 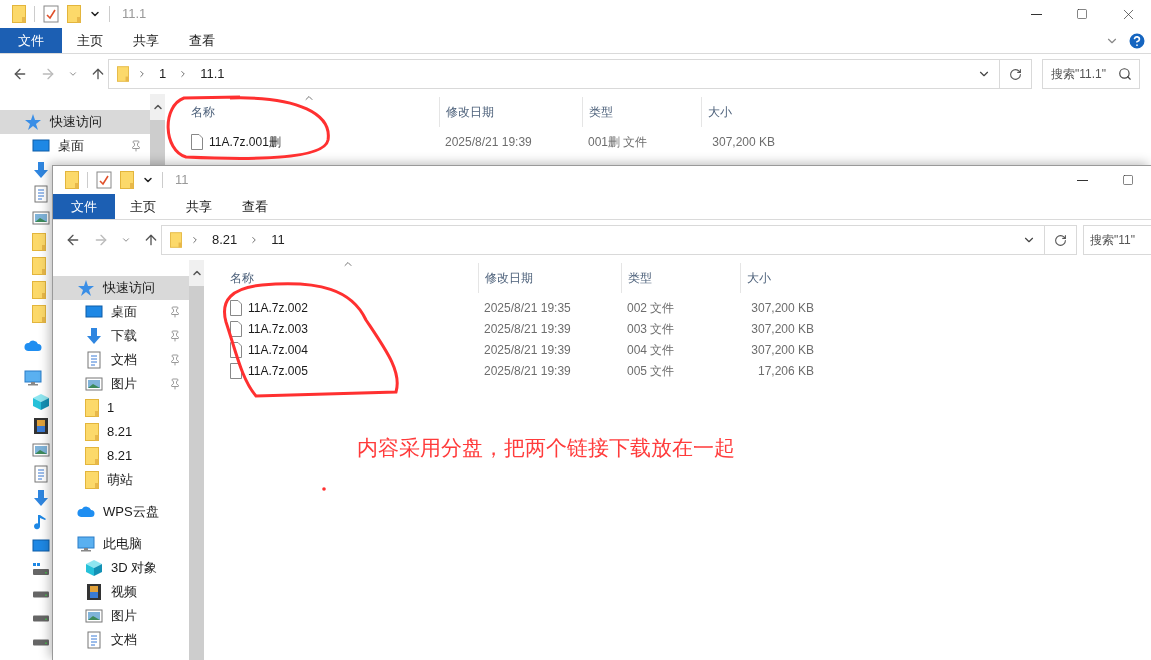 I want to click on file-type: 003 文件, so click(x=651, y=329).